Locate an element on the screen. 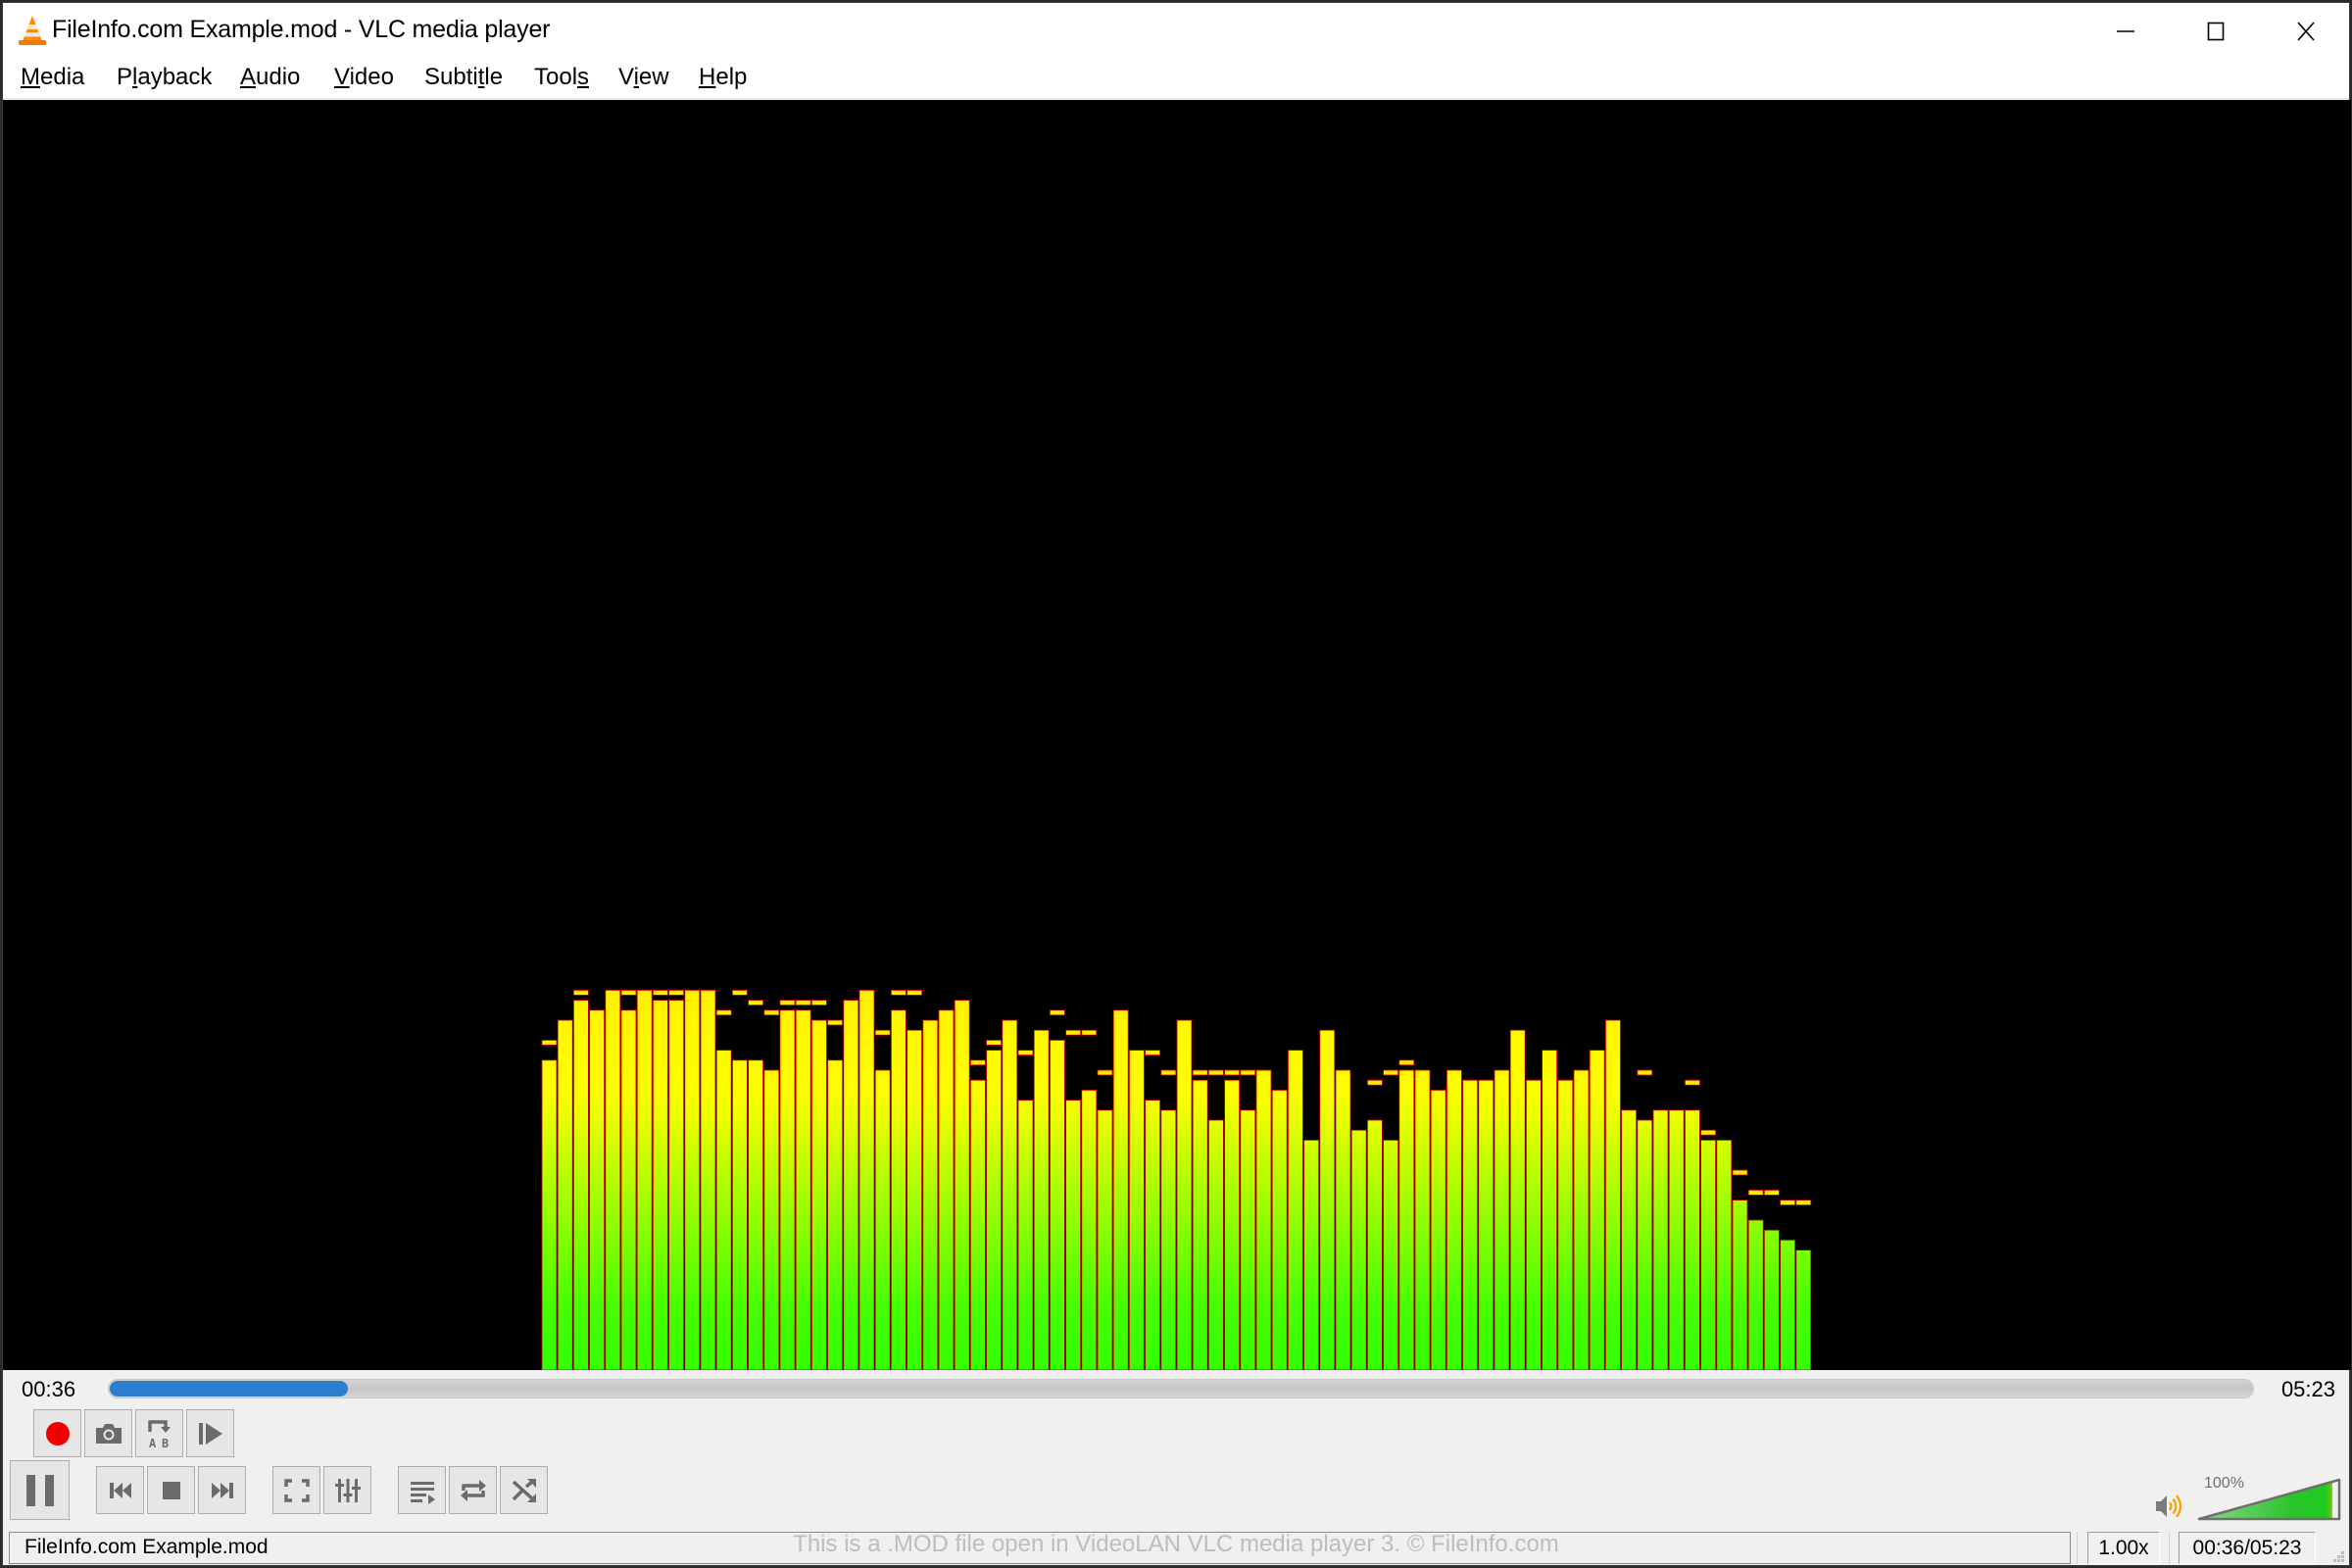 Image resolution: width=2352 pixels, height=1568 pixels. loop-button is located at coordinates (473, 1490).